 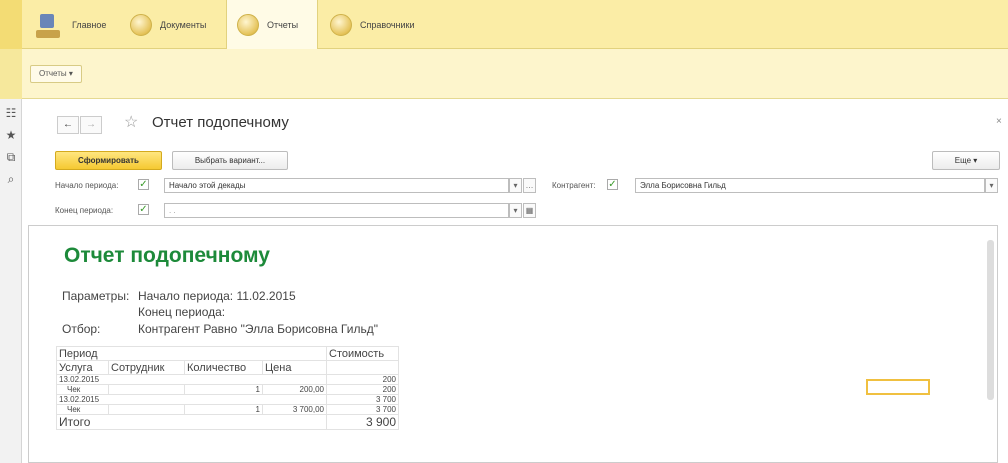 I want to click on total-value: 3 900, so click(x=362, y=422).